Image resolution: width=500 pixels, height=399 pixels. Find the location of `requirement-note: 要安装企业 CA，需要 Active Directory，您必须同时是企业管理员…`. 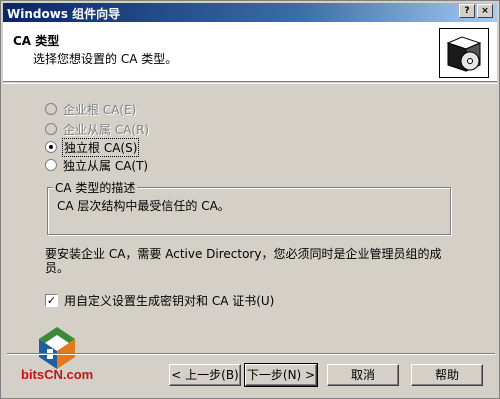

requirement-note: 要安装企业 CA，需要 Active Directory，您必须同时是企业管理员… is located at coordinates (243, 261).